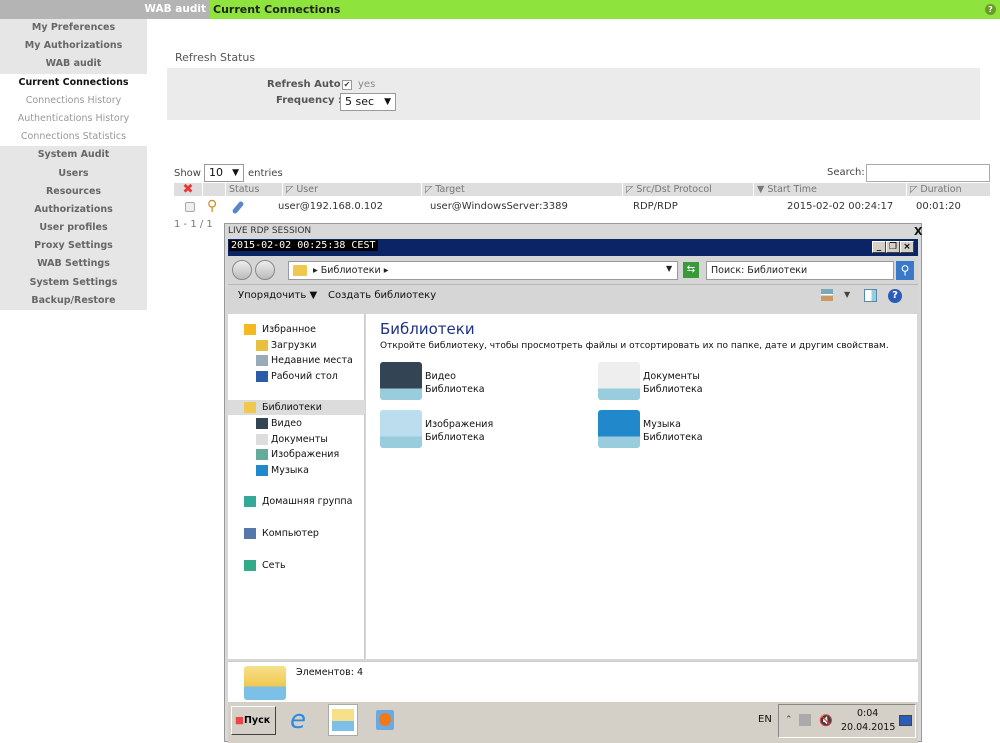 The height and width of the screenshot is (743, 1000). What do you see at coordinates (827, 295) in the screenshot?
I see `view-options-icon` at bounding box center [827, 295].